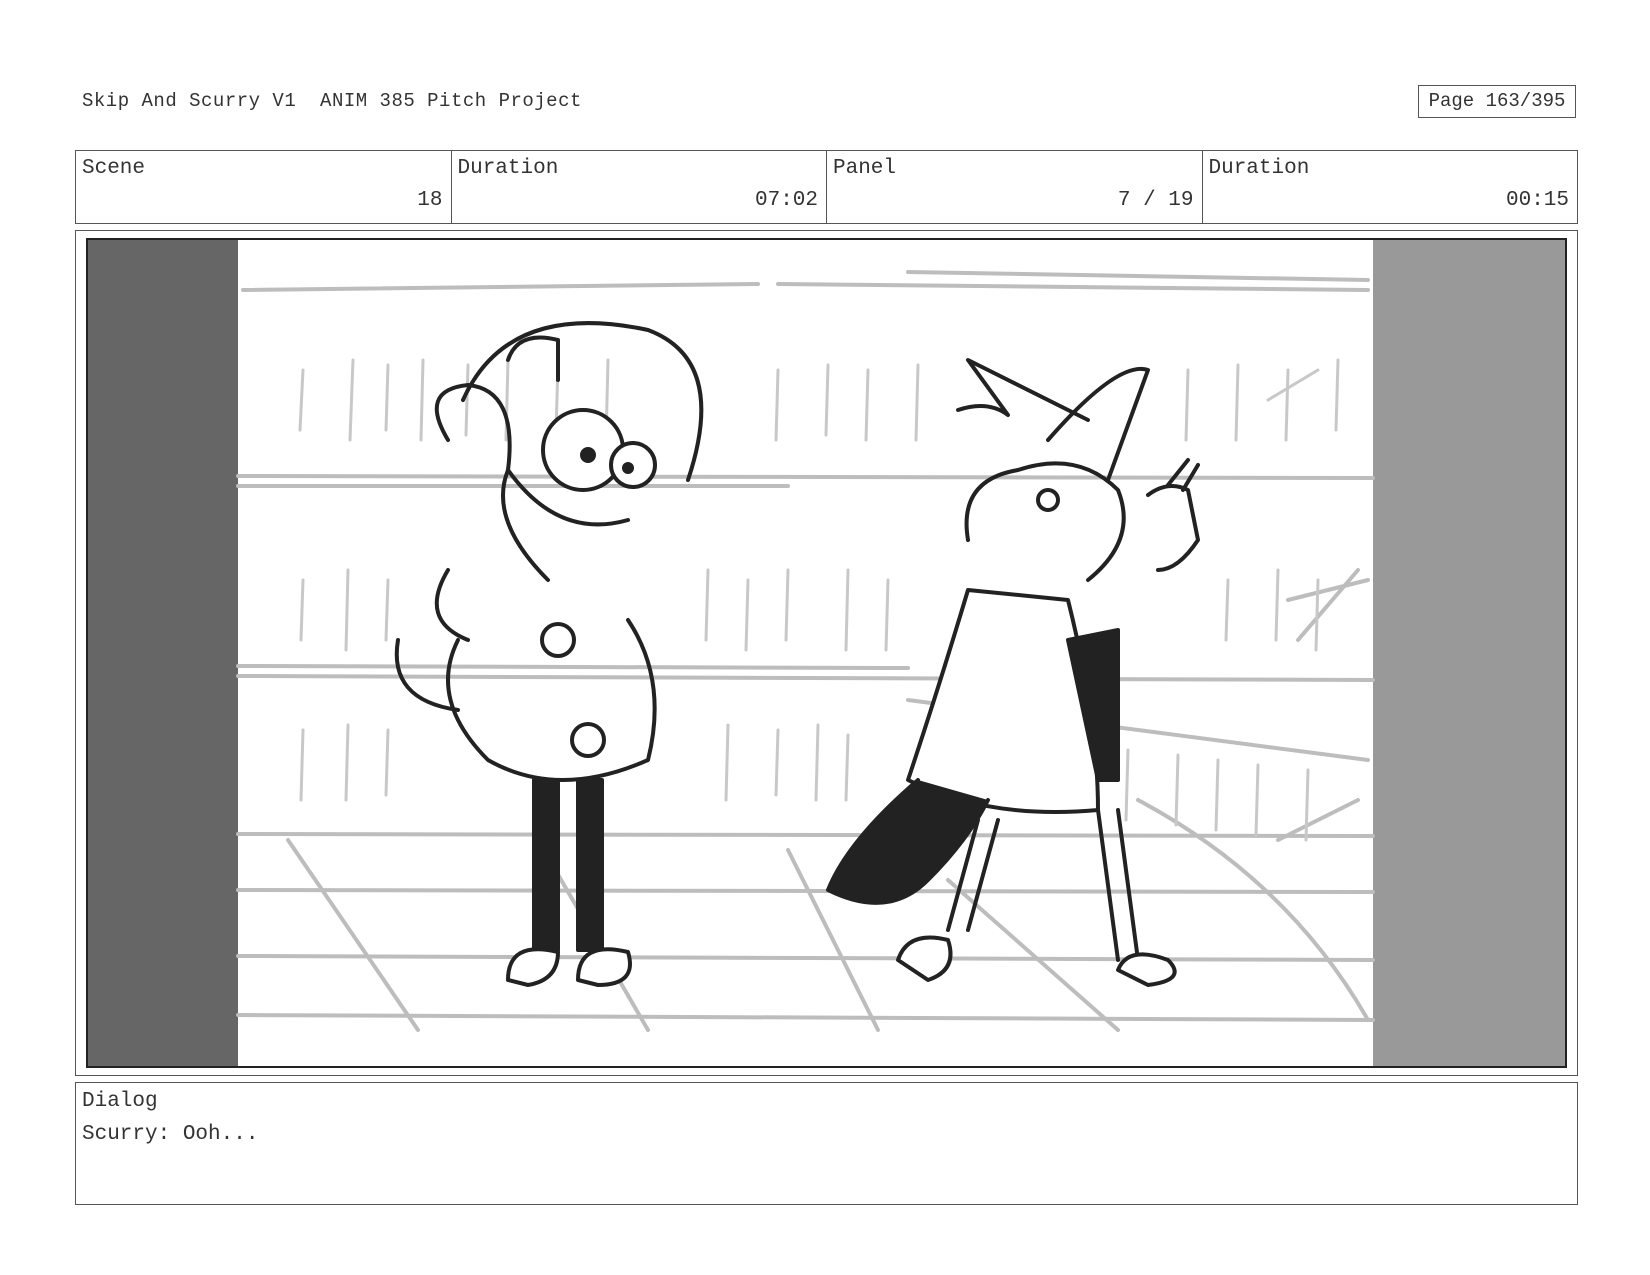 Image resolution: width=1650 pixels, height=1275 pixels. Describe the element at coordinates (1259, 168) in the screenshot. I see `panel-duration-label: Duration` at that location.